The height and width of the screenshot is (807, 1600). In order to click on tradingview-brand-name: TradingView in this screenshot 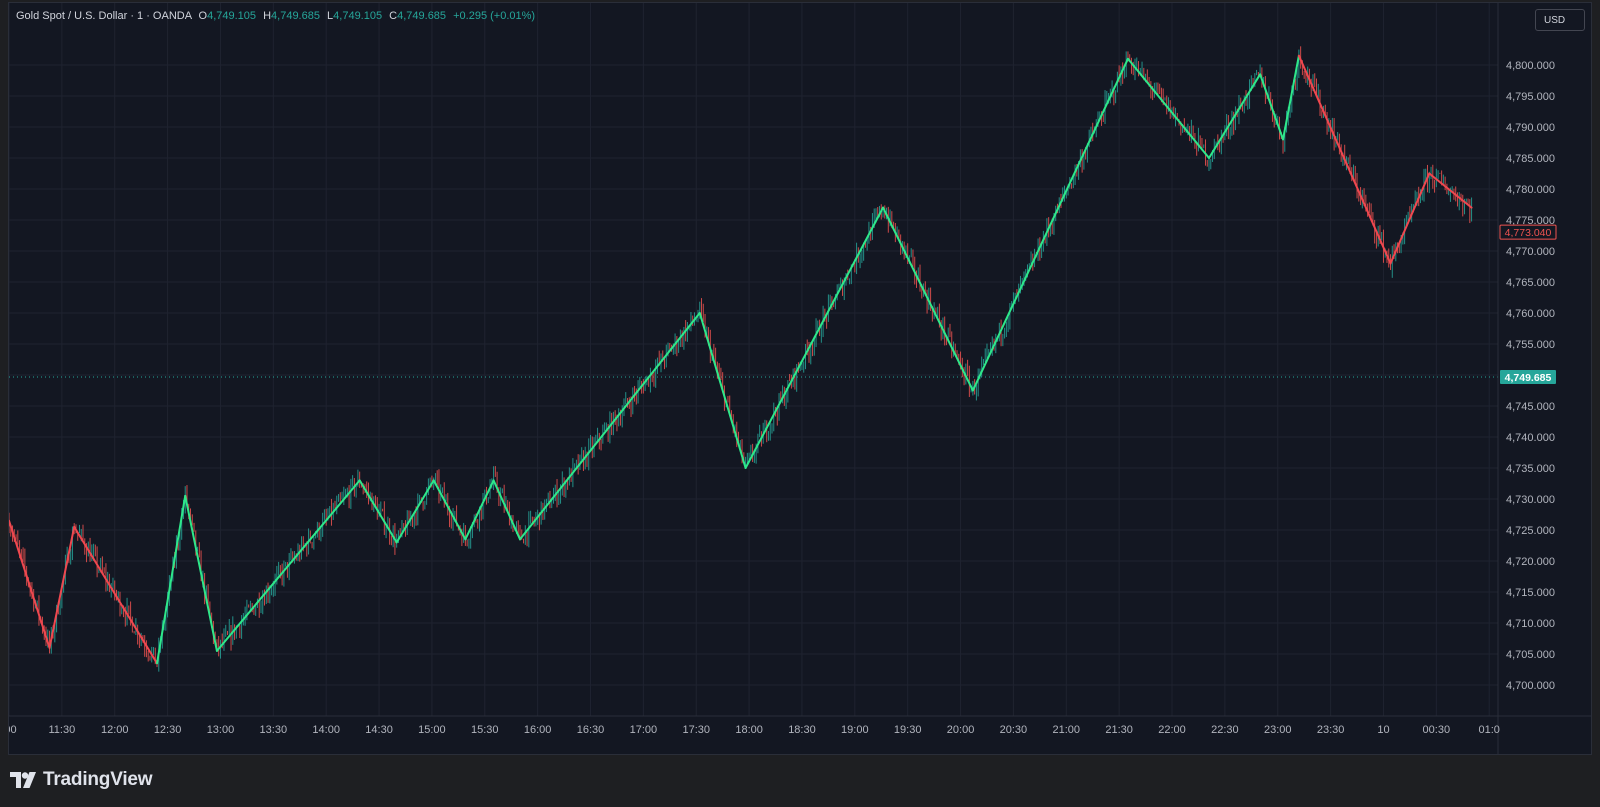, I will do `click(98, 779)`.